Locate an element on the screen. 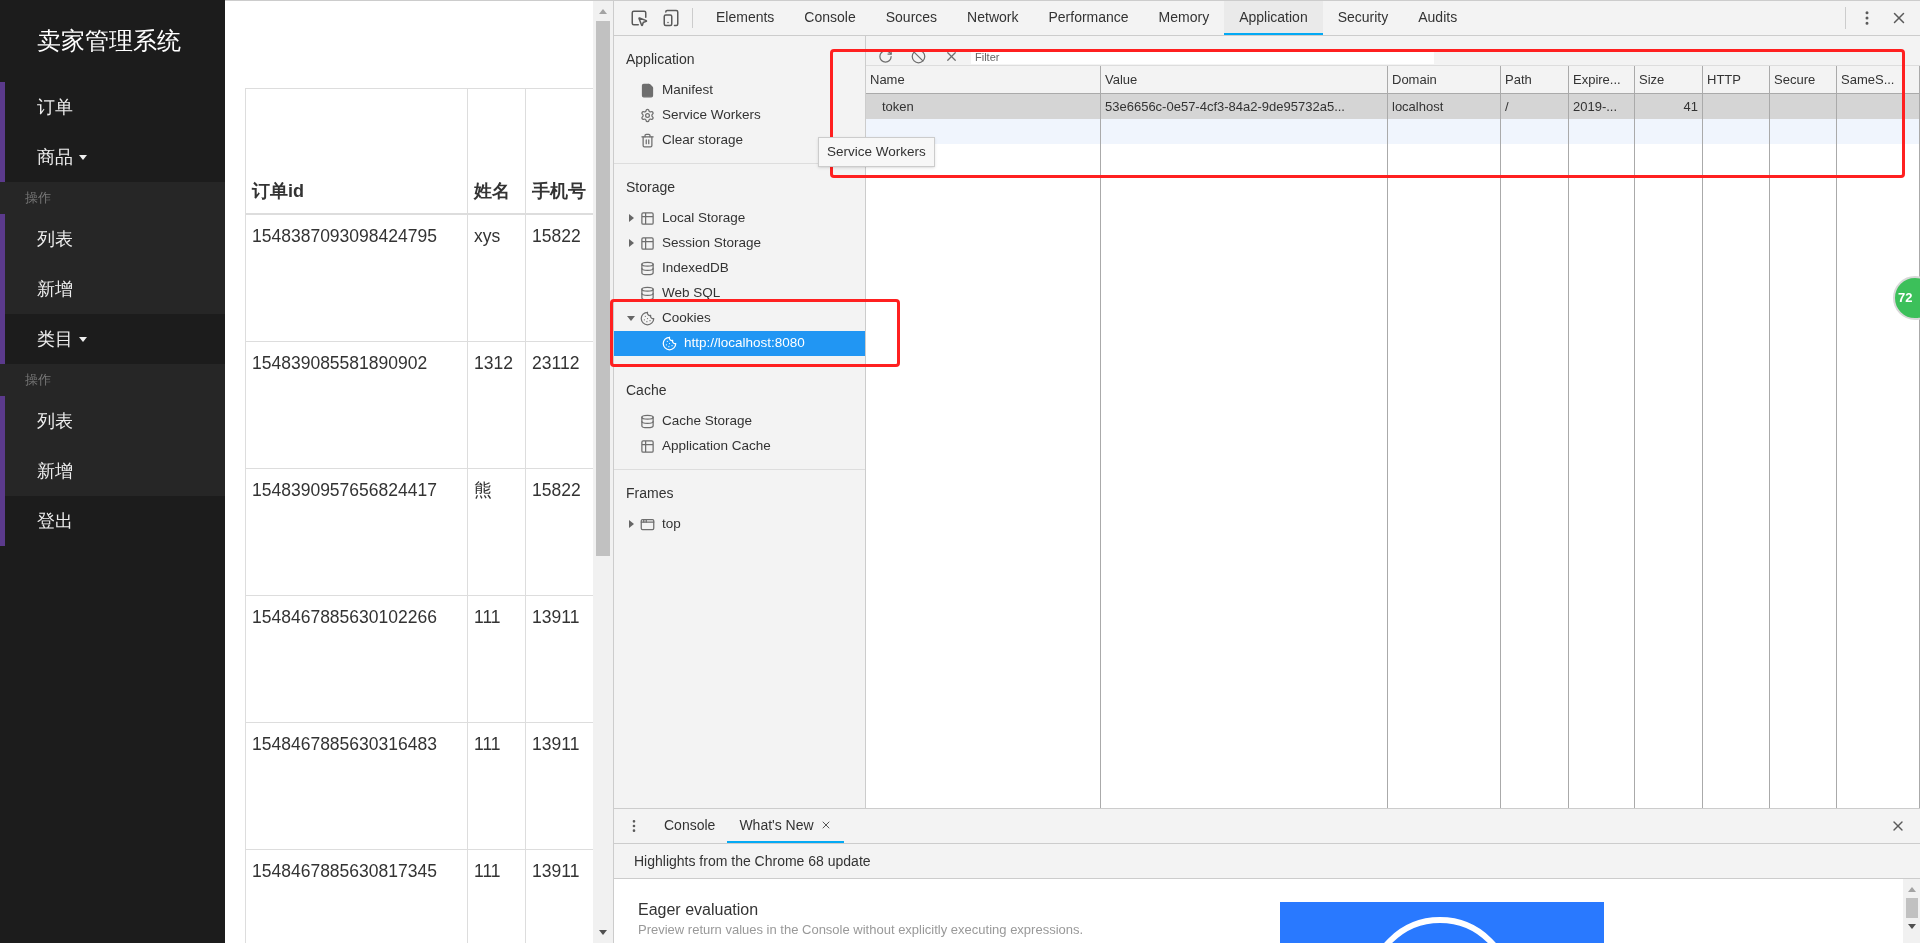 The width and height of the screenshot is (1920, 943). section-title: Frames is located at coordinates (650, 493).